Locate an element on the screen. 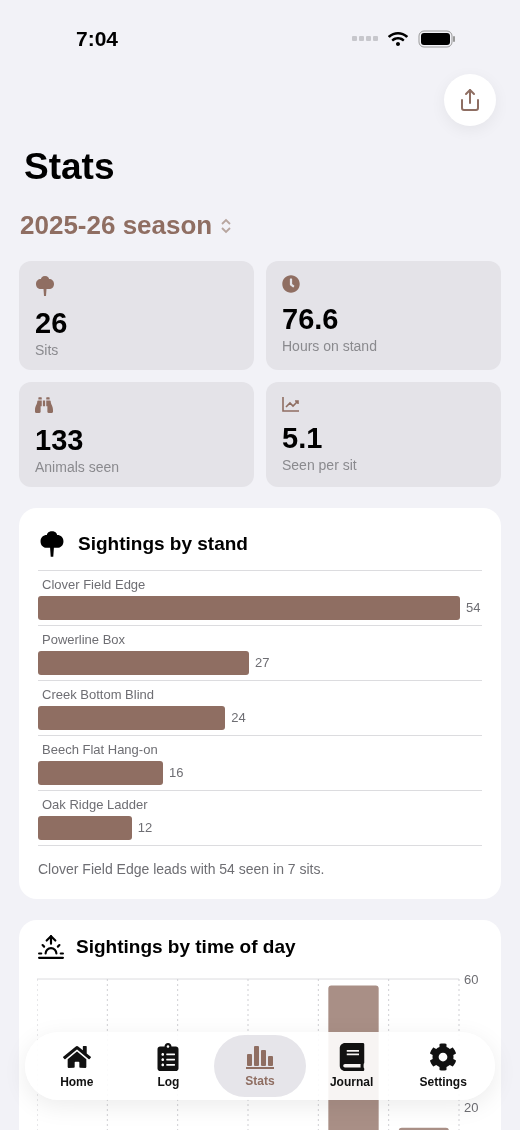 The height and width of the screenshot is (1130, 520). tab-item: Log is located at coordinates (168, 1066).